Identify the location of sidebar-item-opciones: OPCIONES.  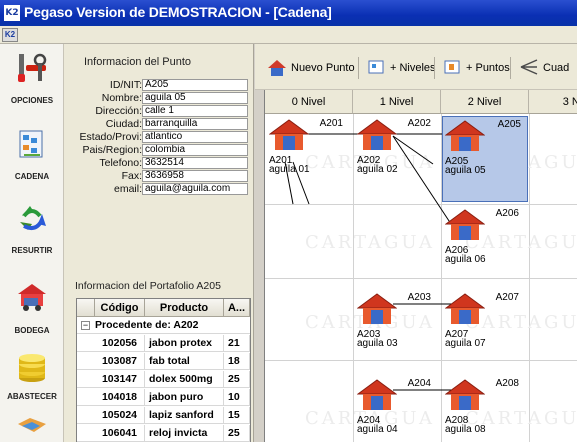
(32, 84).